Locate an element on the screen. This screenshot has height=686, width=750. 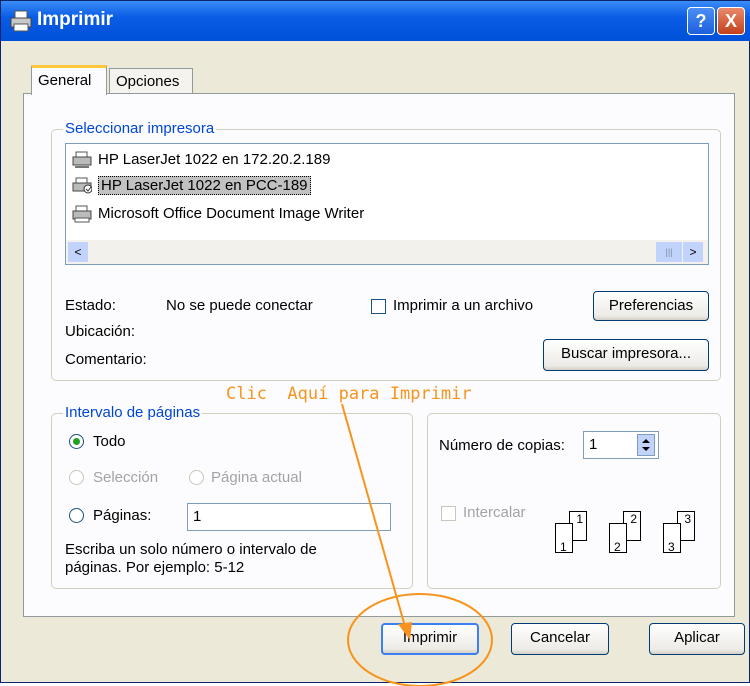
annotation-arrow is located at coordinates (417, 544).